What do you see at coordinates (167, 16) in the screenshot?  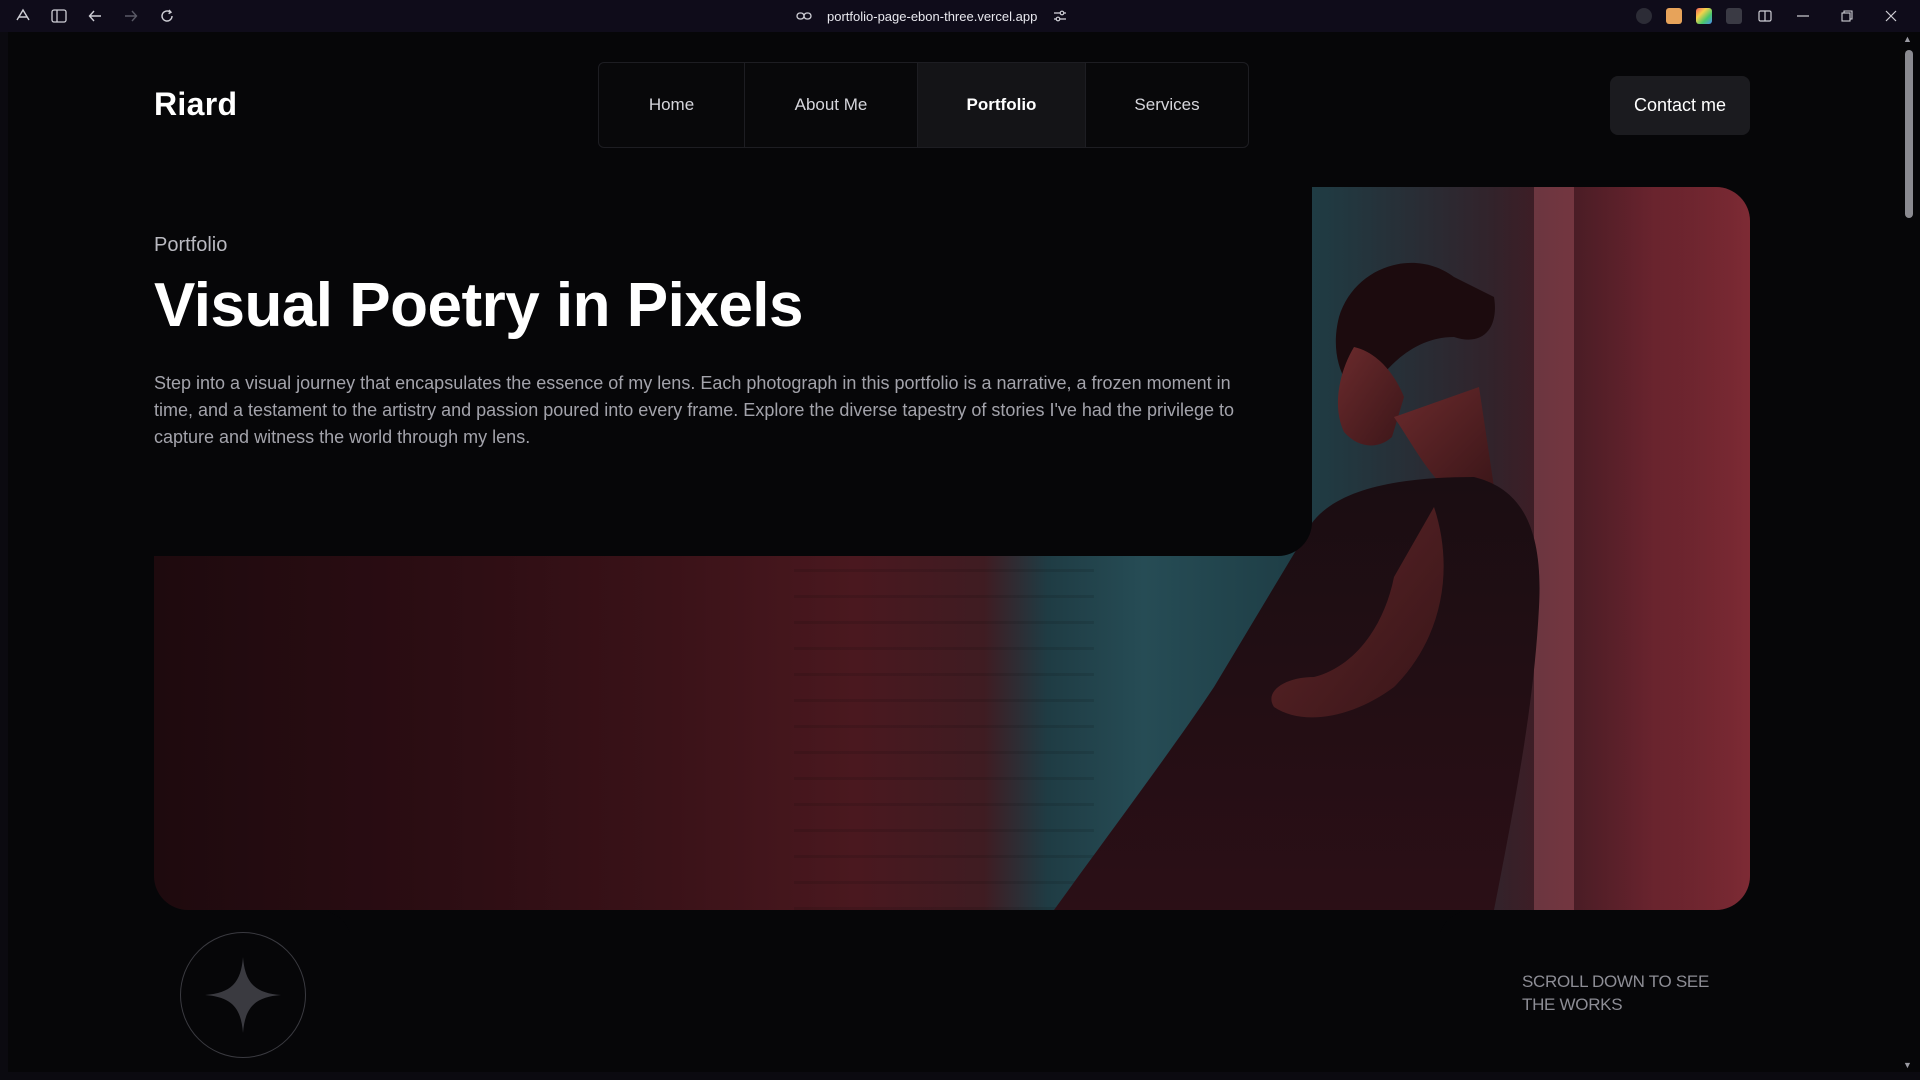 I see `reload-icon` at bounding box center [167, 16].